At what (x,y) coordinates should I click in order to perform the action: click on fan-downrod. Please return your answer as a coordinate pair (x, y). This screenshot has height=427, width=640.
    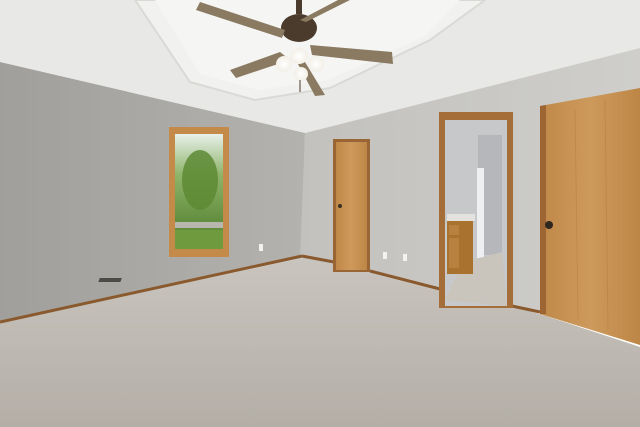
    Looking at the image, I should click on (299, 7).